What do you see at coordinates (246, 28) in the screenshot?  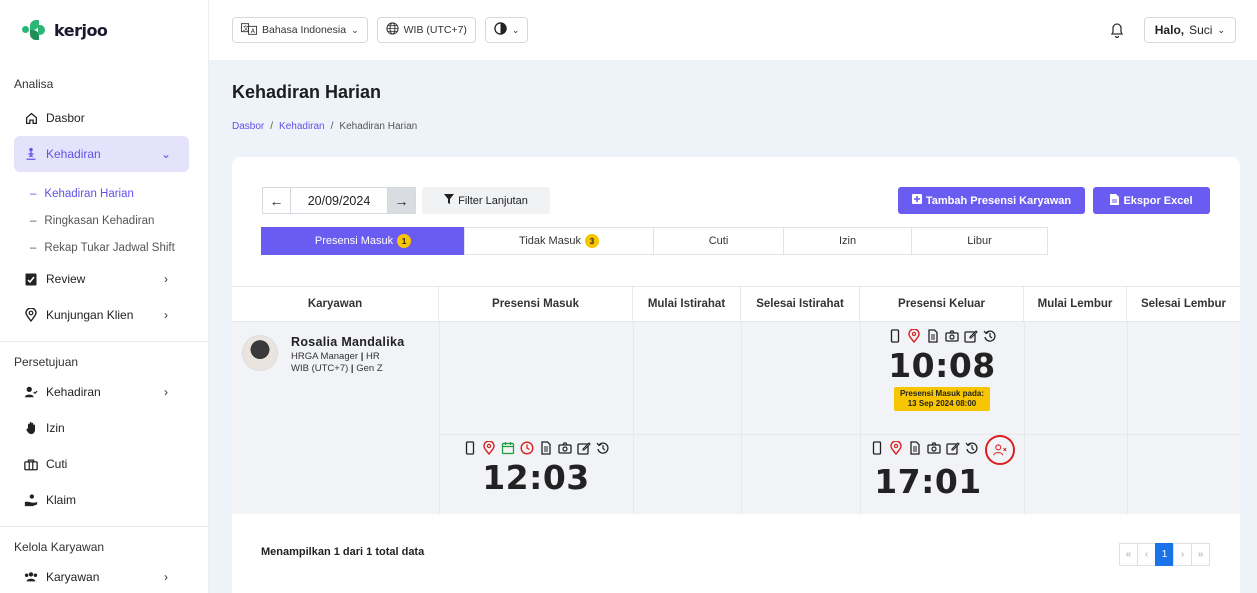 I see `svg-text: 文` at bounding box center [246, 28].